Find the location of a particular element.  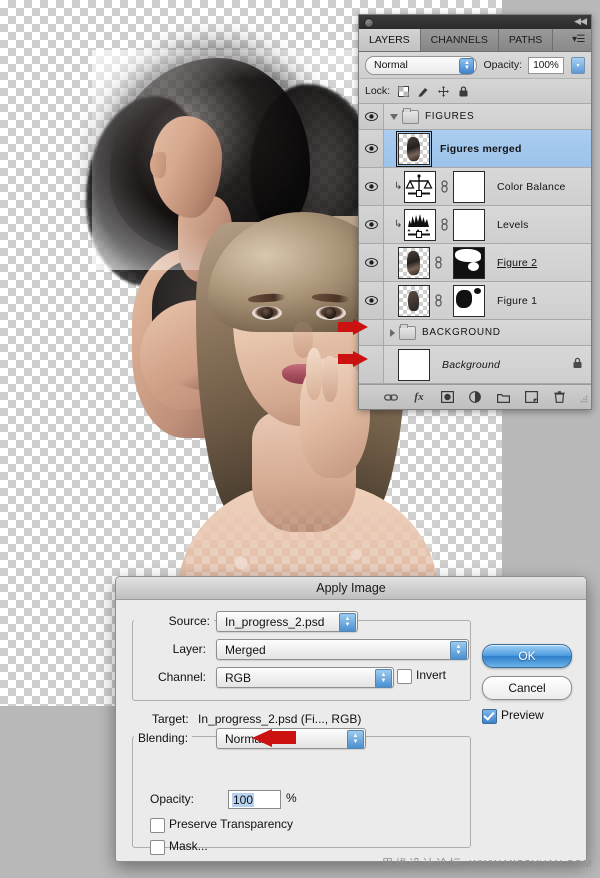

panel-tab-strip: LAYERS CHANNELS PATHS ▾☰ is located at coordinates (475, 40).